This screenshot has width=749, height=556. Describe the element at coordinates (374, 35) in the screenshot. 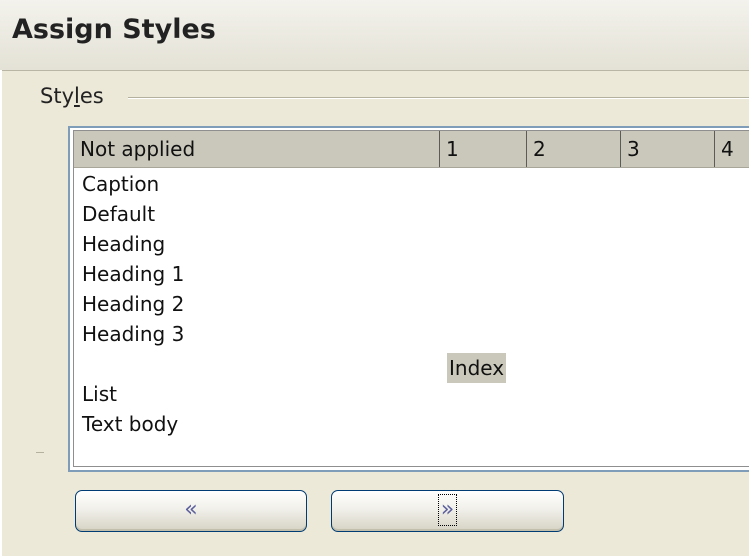

I see `title-bar: Assign Styles` at that location.